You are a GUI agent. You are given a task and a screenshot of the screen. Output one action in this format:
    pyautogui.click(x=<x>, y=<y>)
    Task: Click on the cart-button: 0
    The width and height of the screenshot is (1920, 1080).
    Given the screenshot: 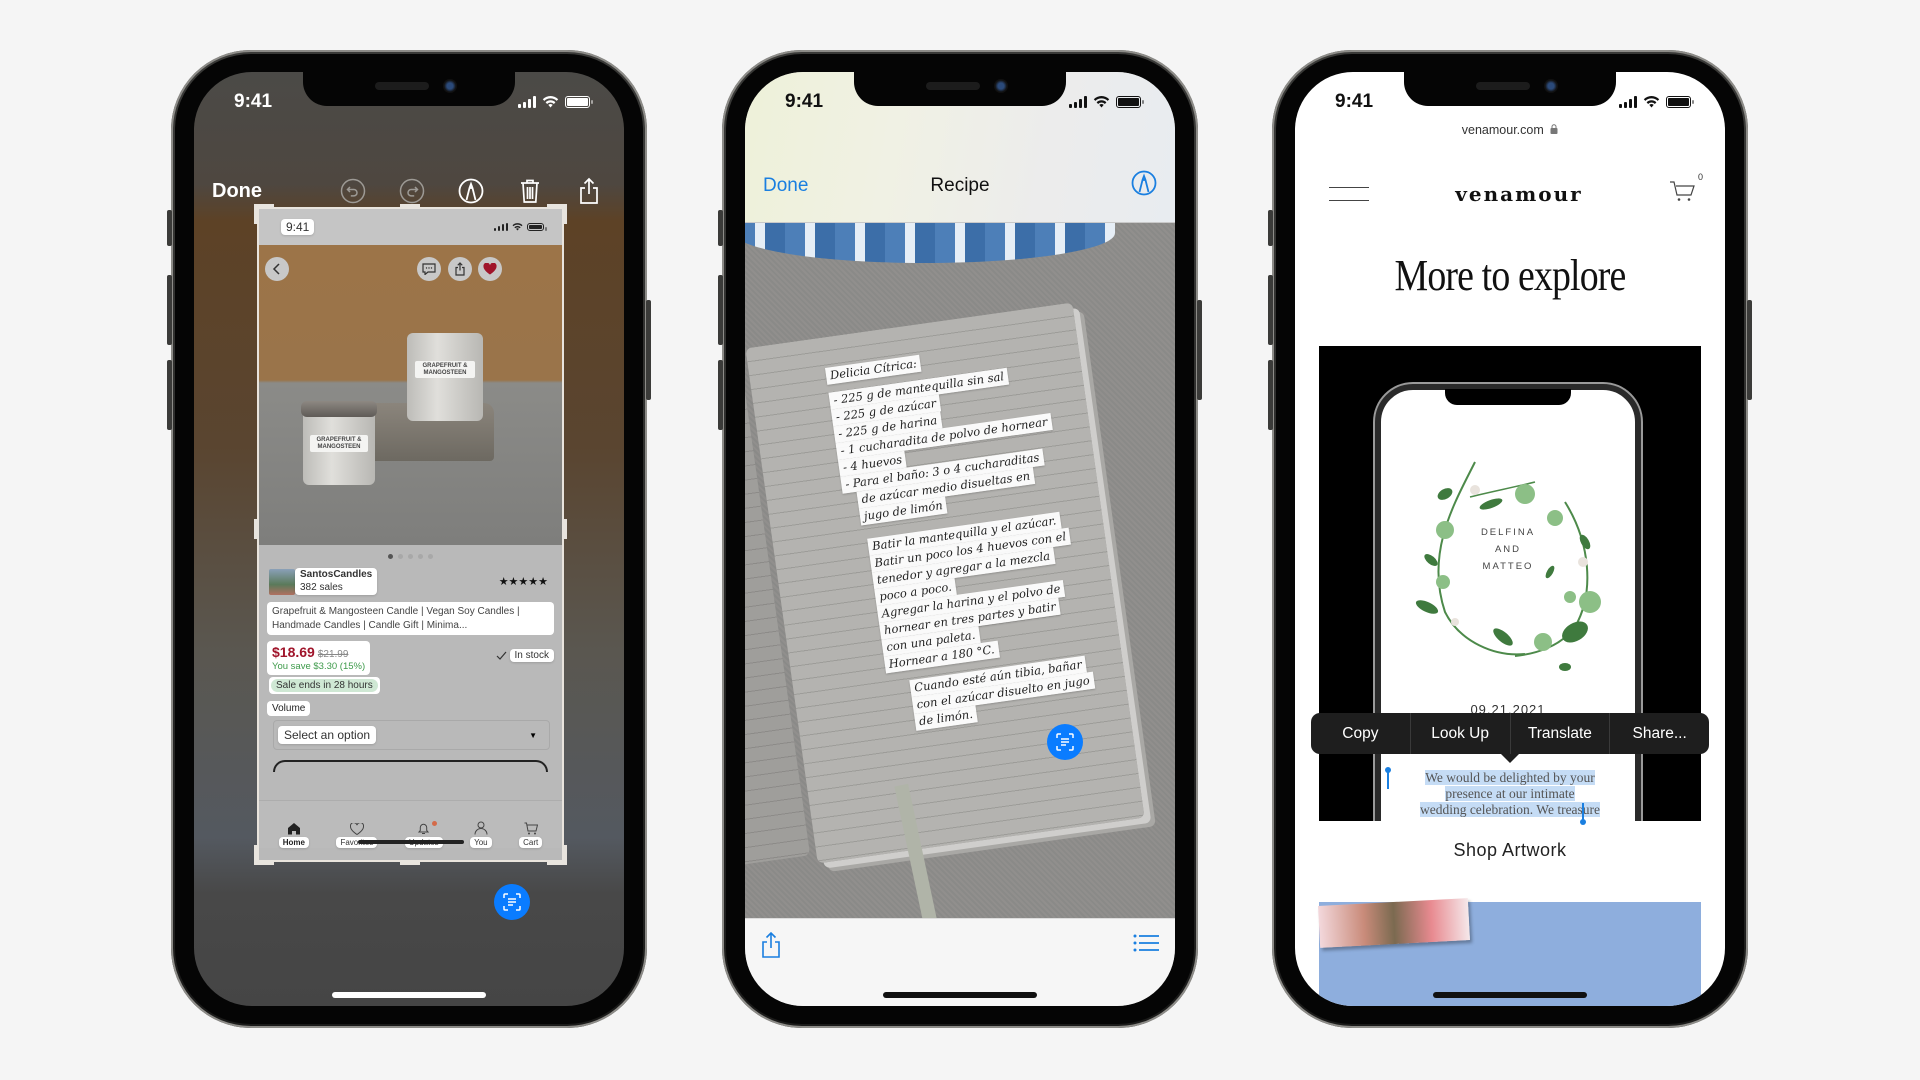 What is the action you would take?
    pyautogui.click(x=1686, y=189)
    